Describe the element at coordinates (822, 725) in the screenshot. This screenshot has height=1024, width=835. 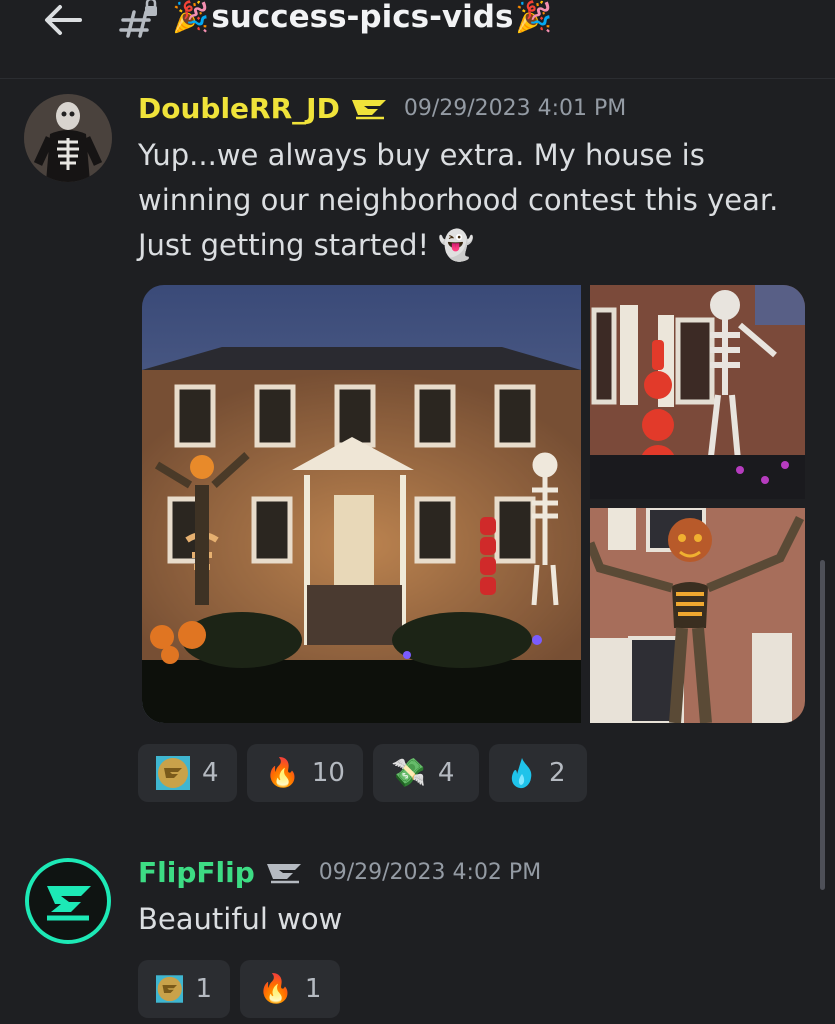
I see `scrollbar` at that location.